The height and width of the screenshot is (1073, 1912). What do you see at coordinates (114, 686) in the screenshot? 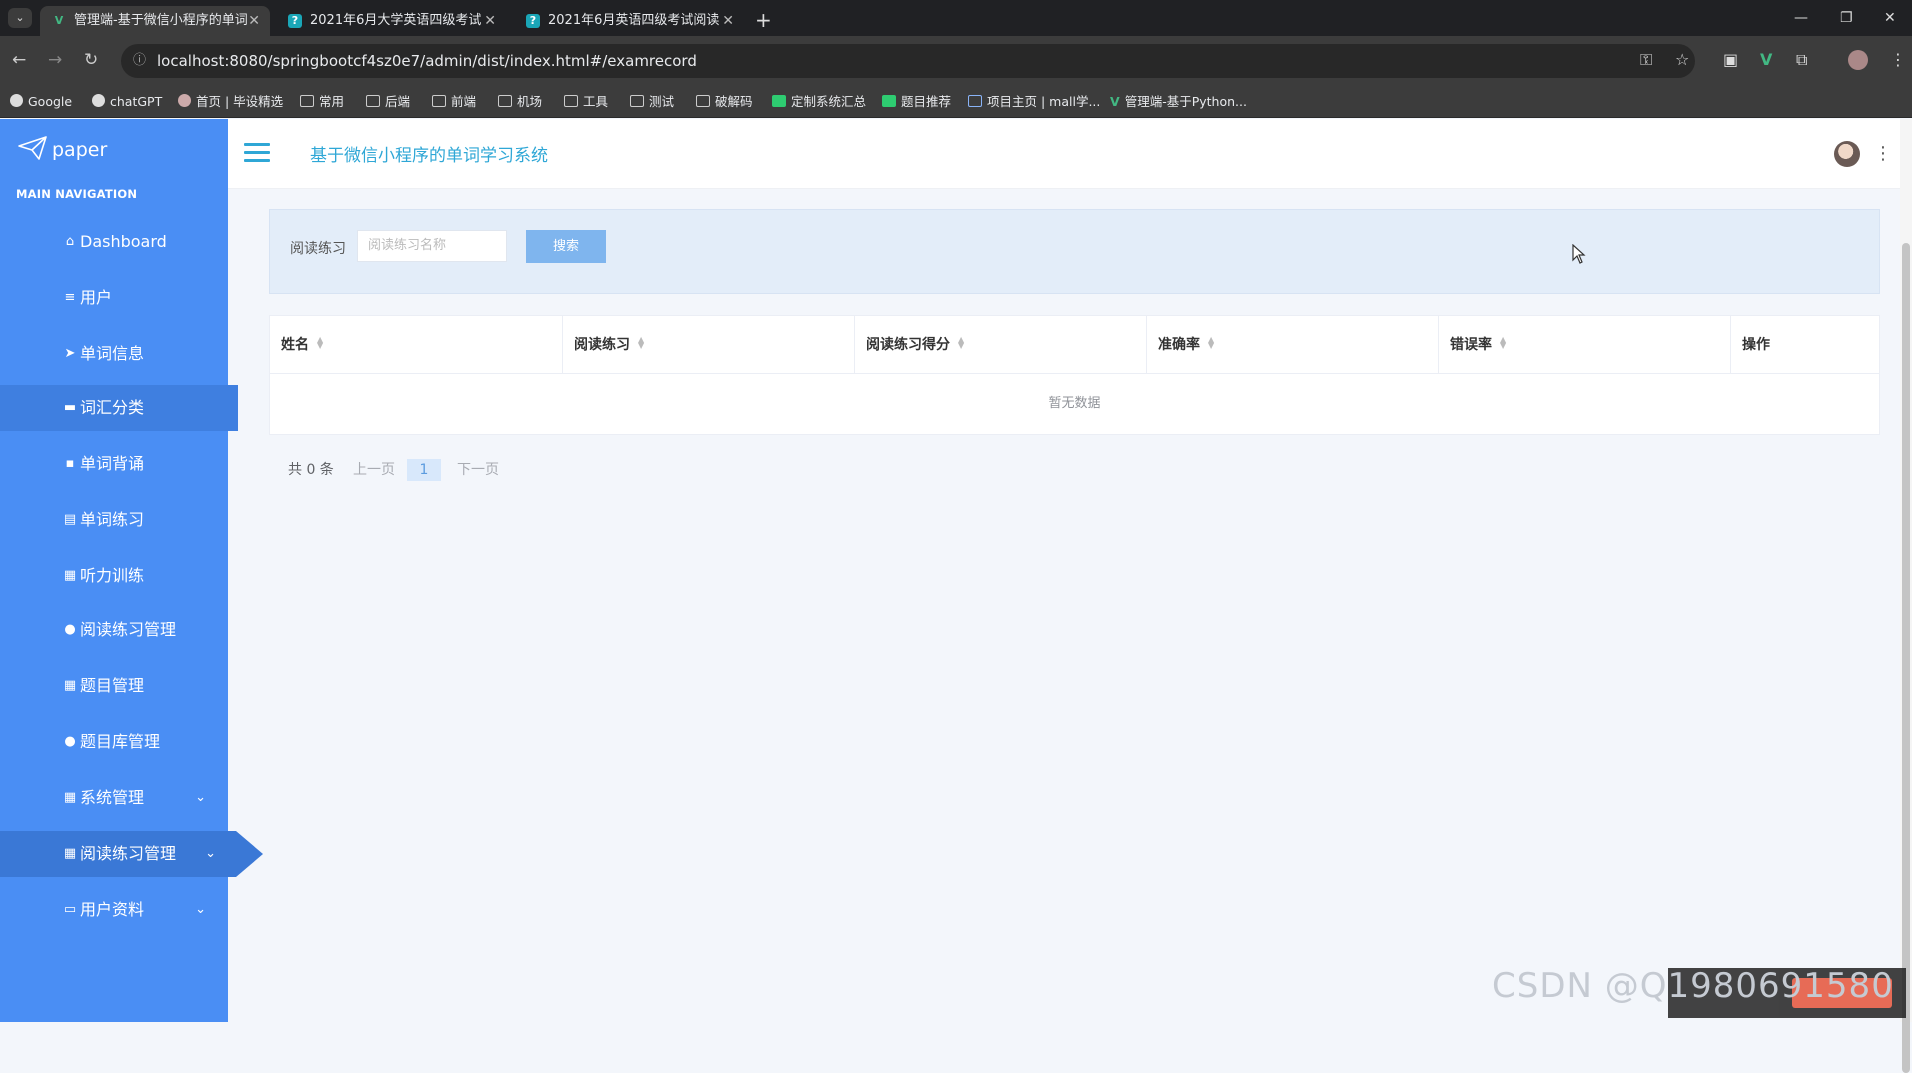
I see `sidebar-item-question-manage: ▦ 题目管理` at bounding box center [114, 686].